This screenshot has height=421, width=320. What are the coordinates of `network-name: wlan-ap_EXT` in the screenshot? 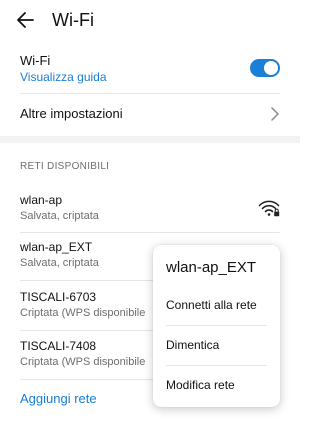 It's located at (56, 247).